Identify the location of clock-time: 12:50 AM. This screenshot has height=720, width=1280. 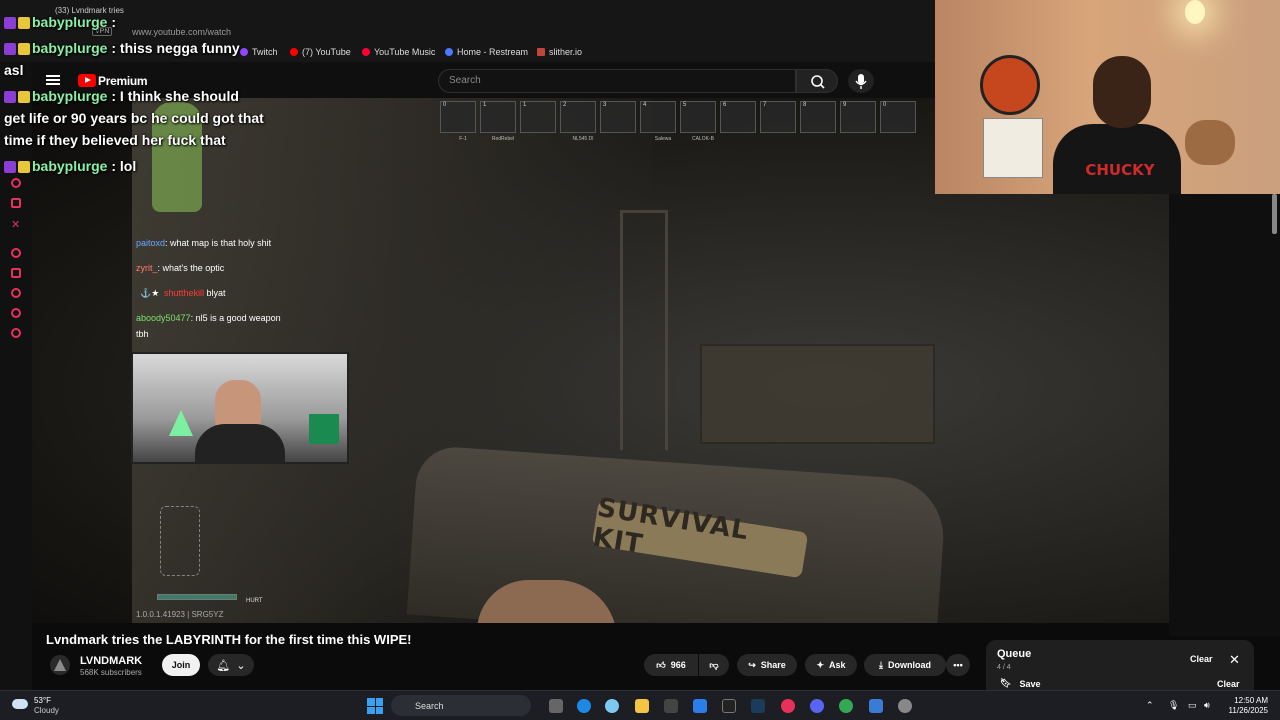
(1246, 700).